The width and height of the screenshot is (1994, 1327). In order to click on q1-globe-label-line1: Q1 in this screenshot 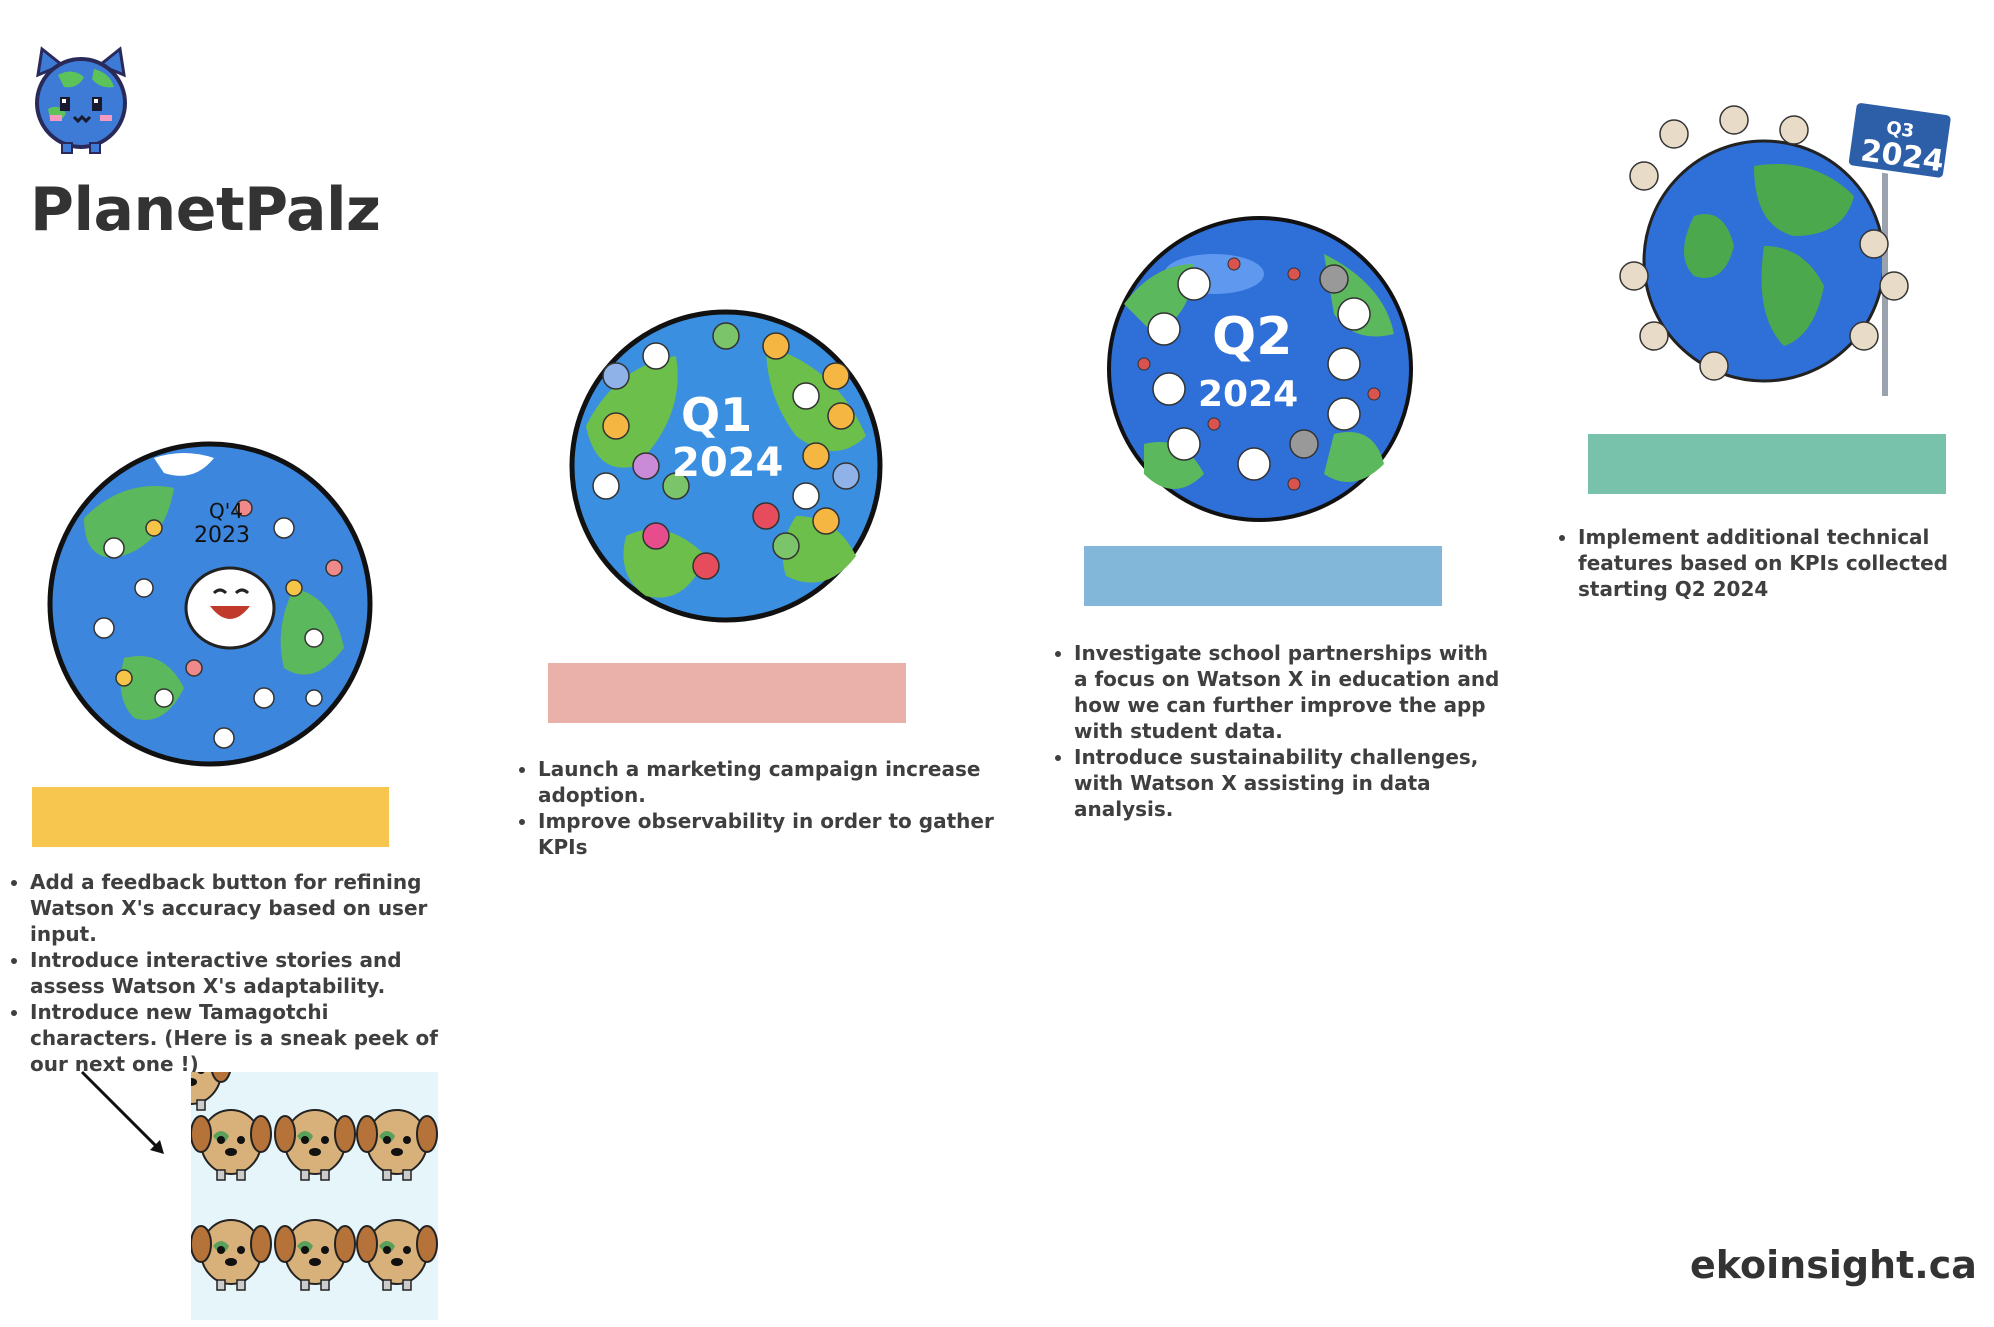, I will do `click(716, 415)`.